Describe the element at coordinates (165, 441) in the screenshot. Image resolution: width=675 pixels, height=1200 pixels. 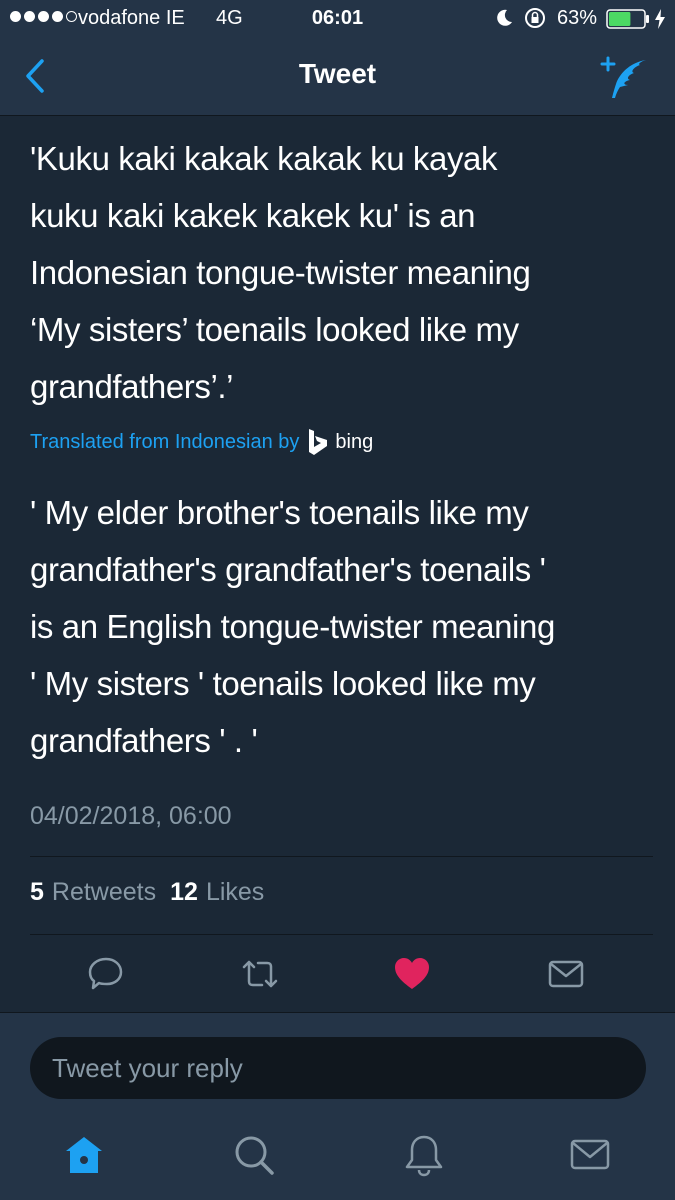
I see `translated-label: Translated from Indonesian by` at that location.